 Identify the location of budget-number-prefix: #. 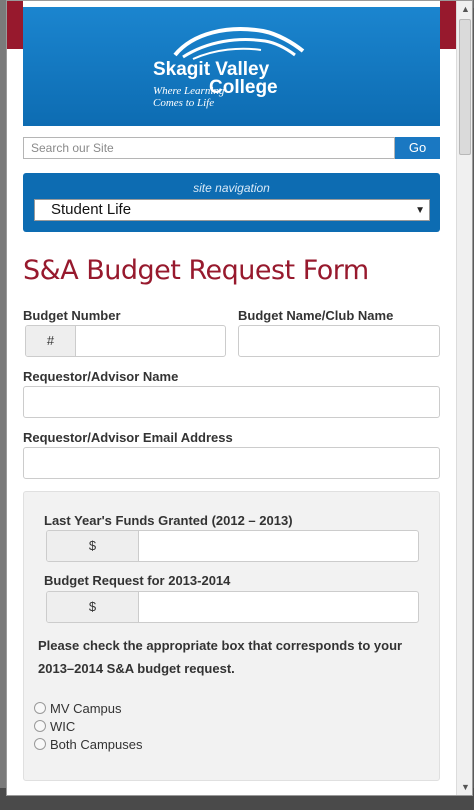
(51, 341).